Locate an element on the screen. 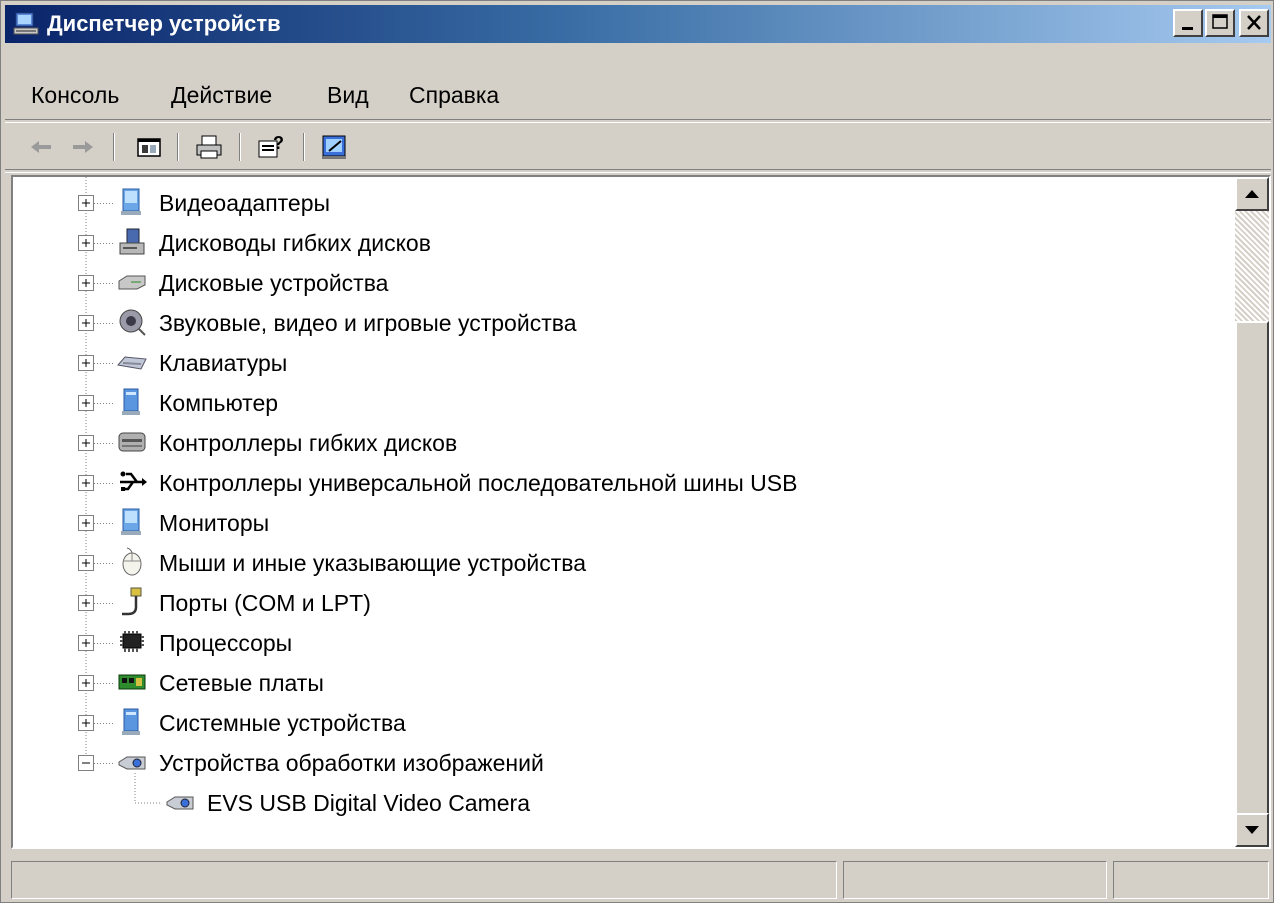 The width and height of the screenshot is (1274, 903). tree-item-network-cards: Сетевые платы is located at coordinates (613, 683).